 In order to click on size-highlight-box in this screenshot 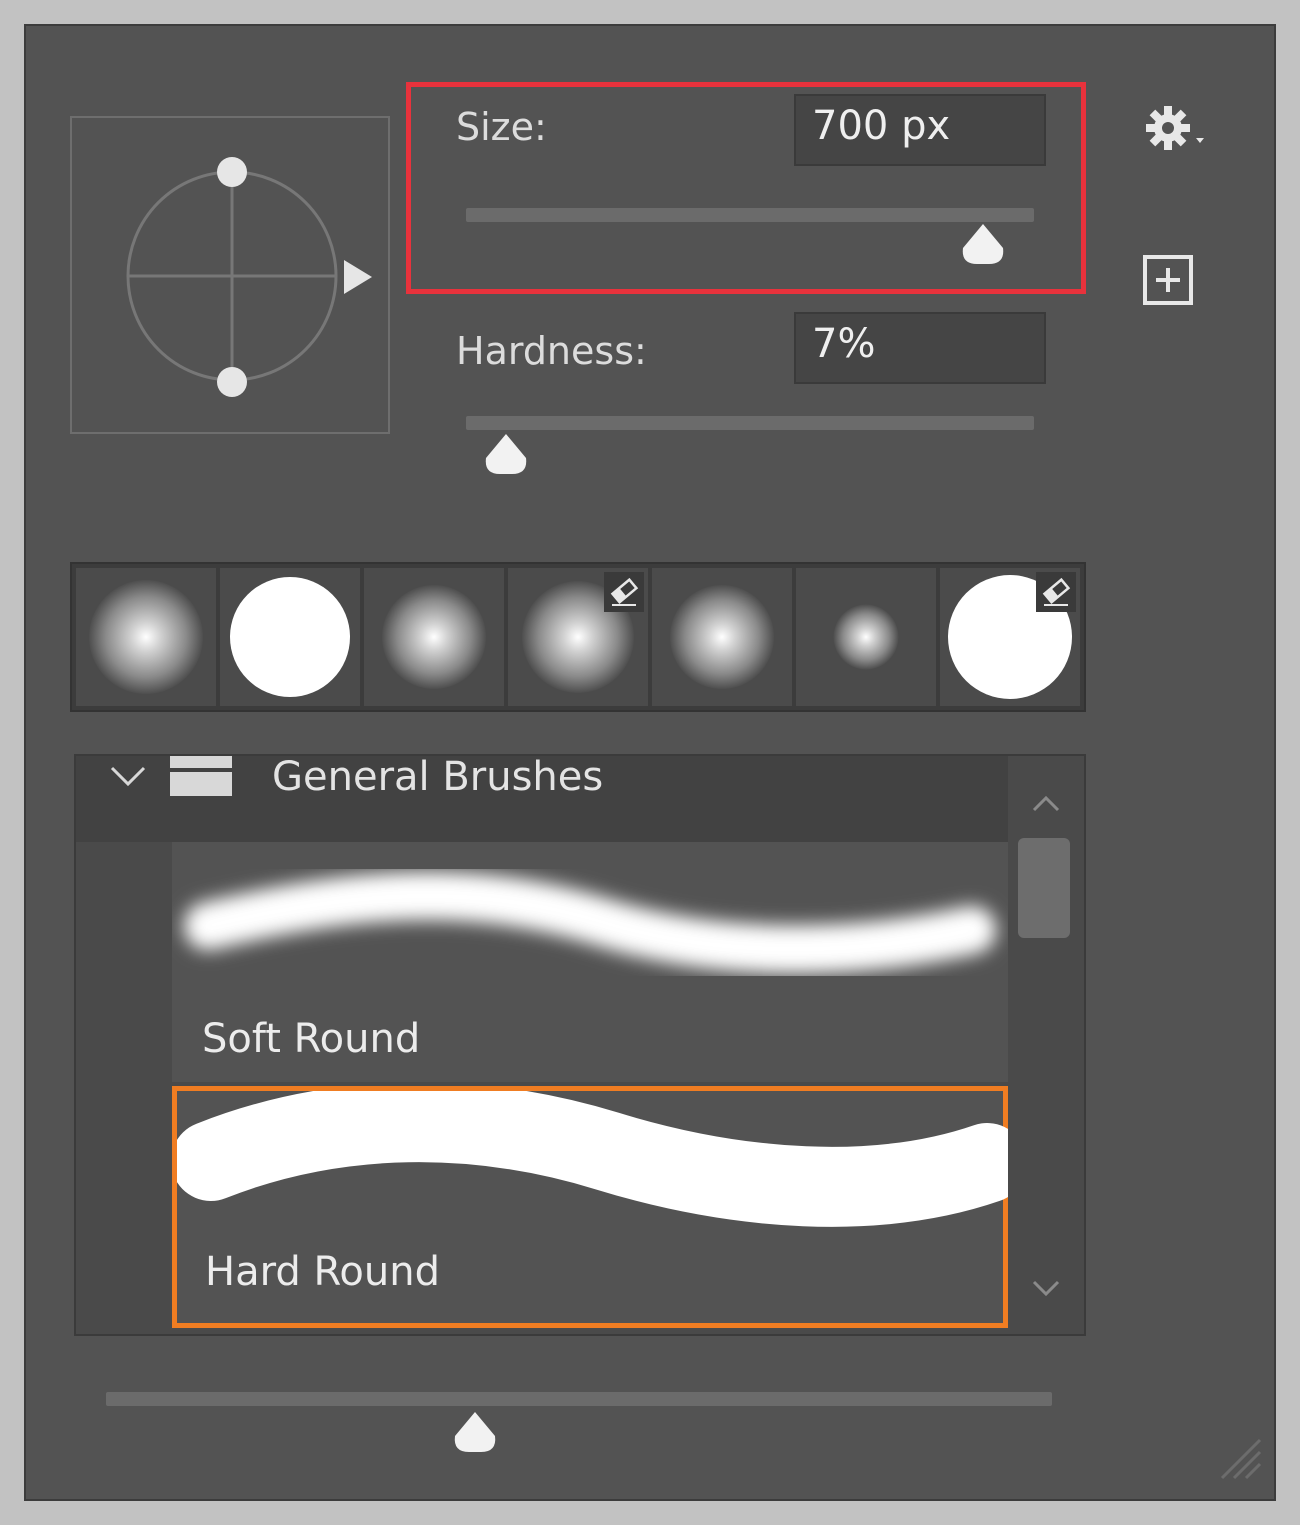, I will do `click(746, 188)`.